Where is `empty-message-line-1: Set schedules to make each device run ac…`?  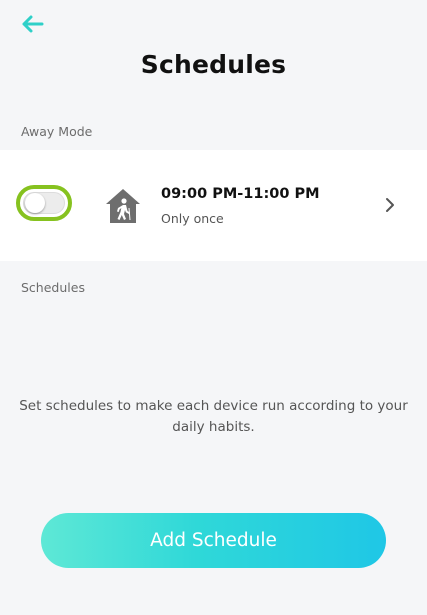 empty-message-line-1: Set schedules to make each device run ac… is located at coordinates (213, 406).